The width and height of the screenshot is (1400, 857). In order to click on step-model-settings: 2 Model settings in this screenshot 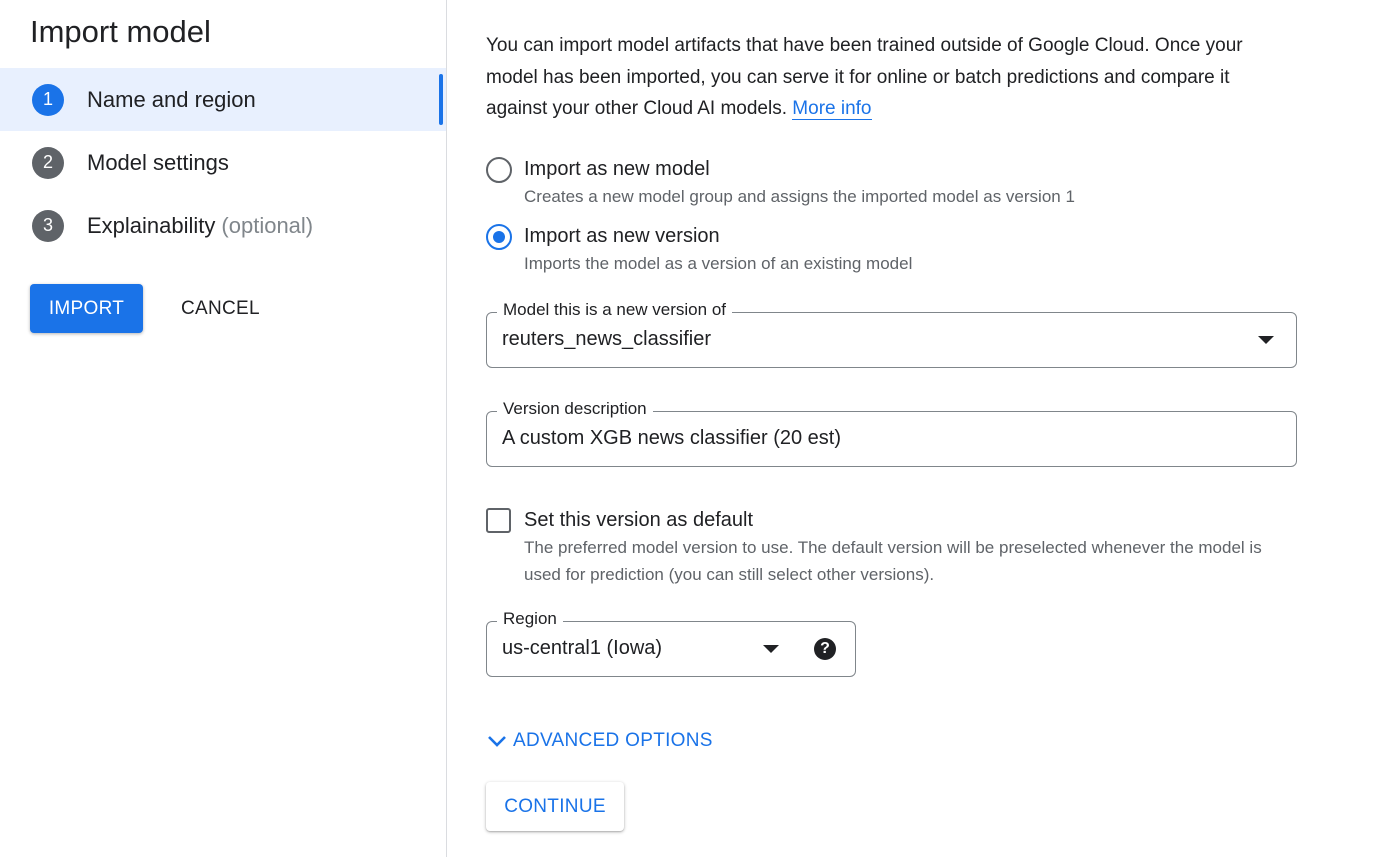, I will do `click(223, 162)`.